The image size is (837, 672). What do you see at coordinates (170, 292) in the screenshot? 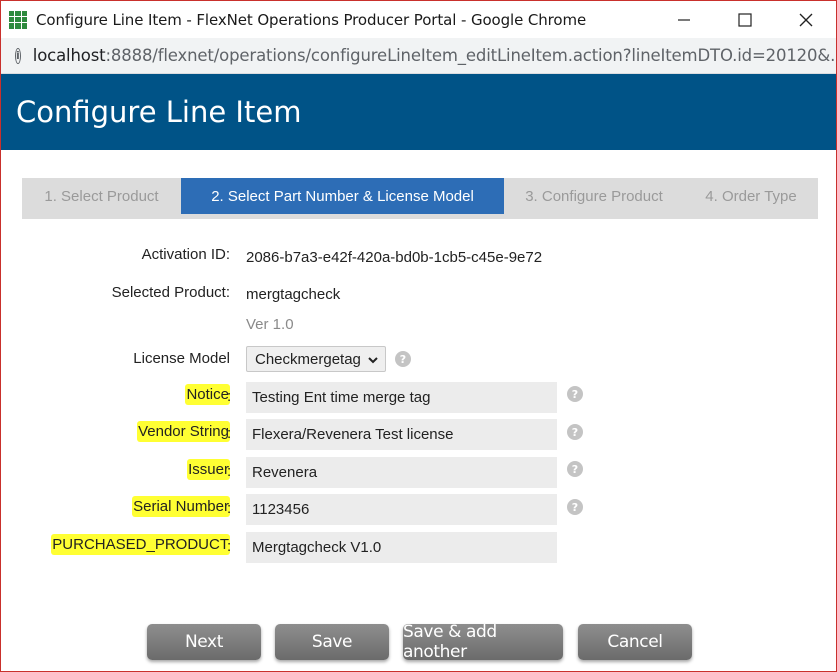
I see `selected-product-label: Selected Product:` at bounding box center [170, 292].